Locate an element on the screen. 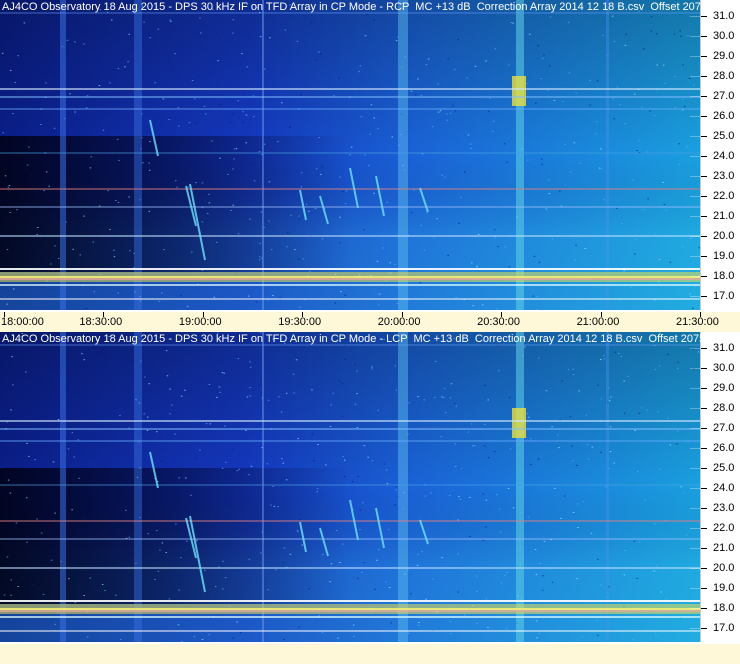 The image size is (740, 664). x-tick-label: 20:00:00 is located at coordinates (399, 322).